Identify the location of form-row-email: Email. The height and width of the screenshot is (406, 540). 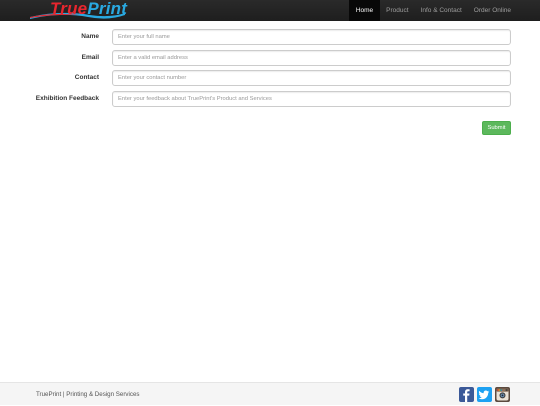
(270, 58).